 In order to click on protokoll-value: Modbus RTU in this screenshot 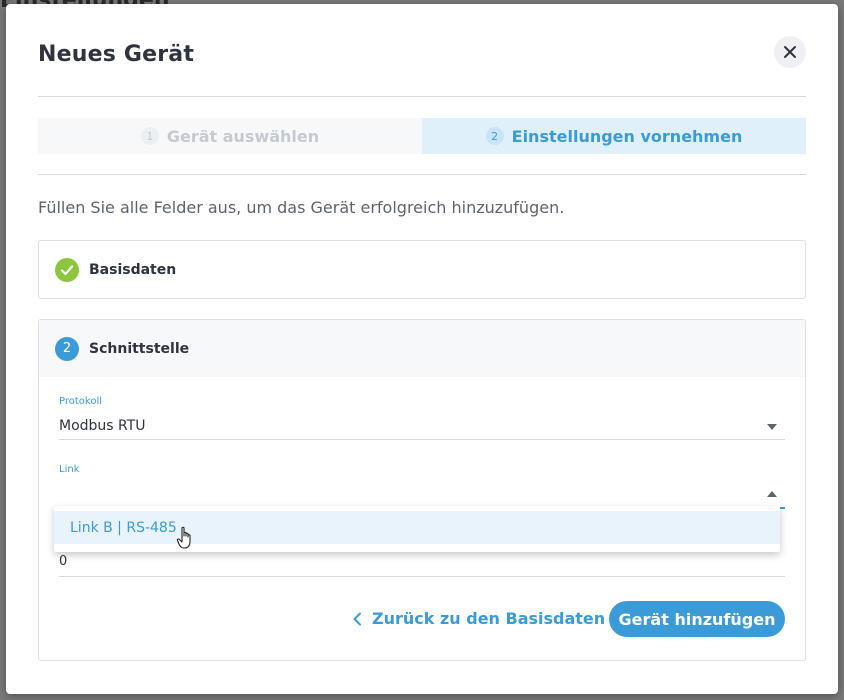, I will do `click(102, 426)`.